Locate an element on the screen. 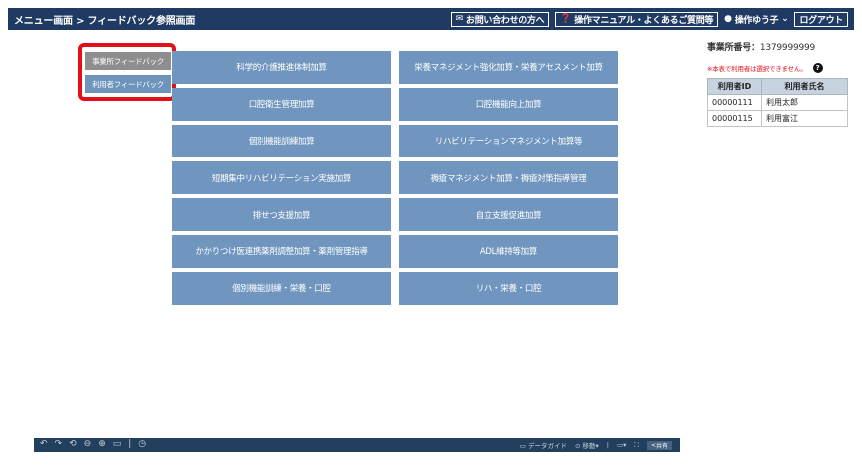  column-header-user-name: 利用者氏名 is located at coordinates (804, 86).